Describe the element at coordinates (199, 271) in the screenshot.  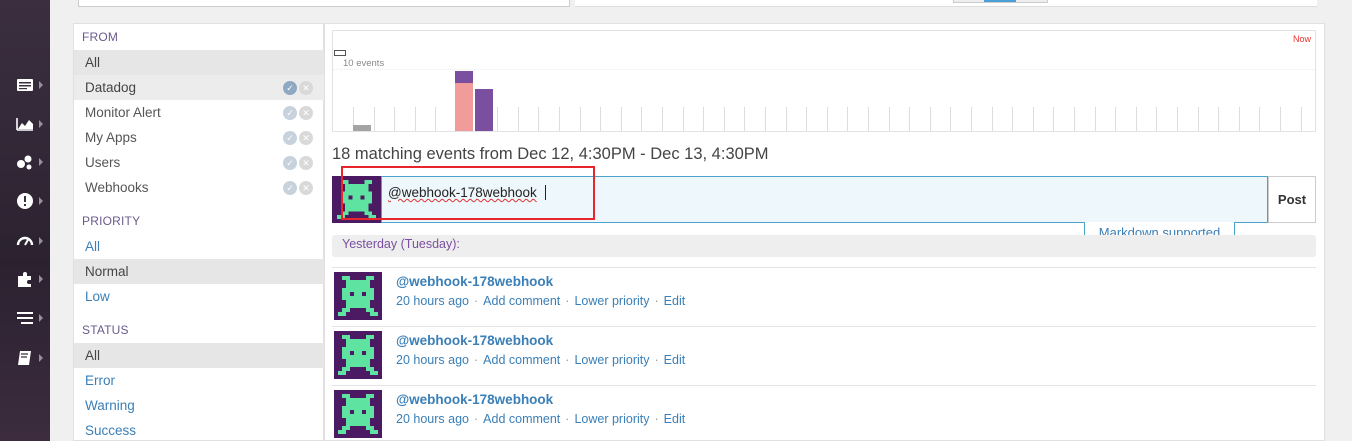
I see `filter-priority-normal: Normal` at that location.